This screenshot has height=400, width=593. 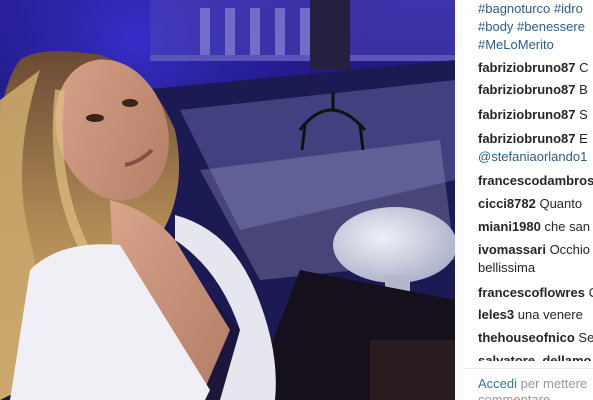 What do you see at coordinates (533, 157) in the screenshot?
I see `comment-mention: @stefaniaorlando1` at bounding box center [533, 157].